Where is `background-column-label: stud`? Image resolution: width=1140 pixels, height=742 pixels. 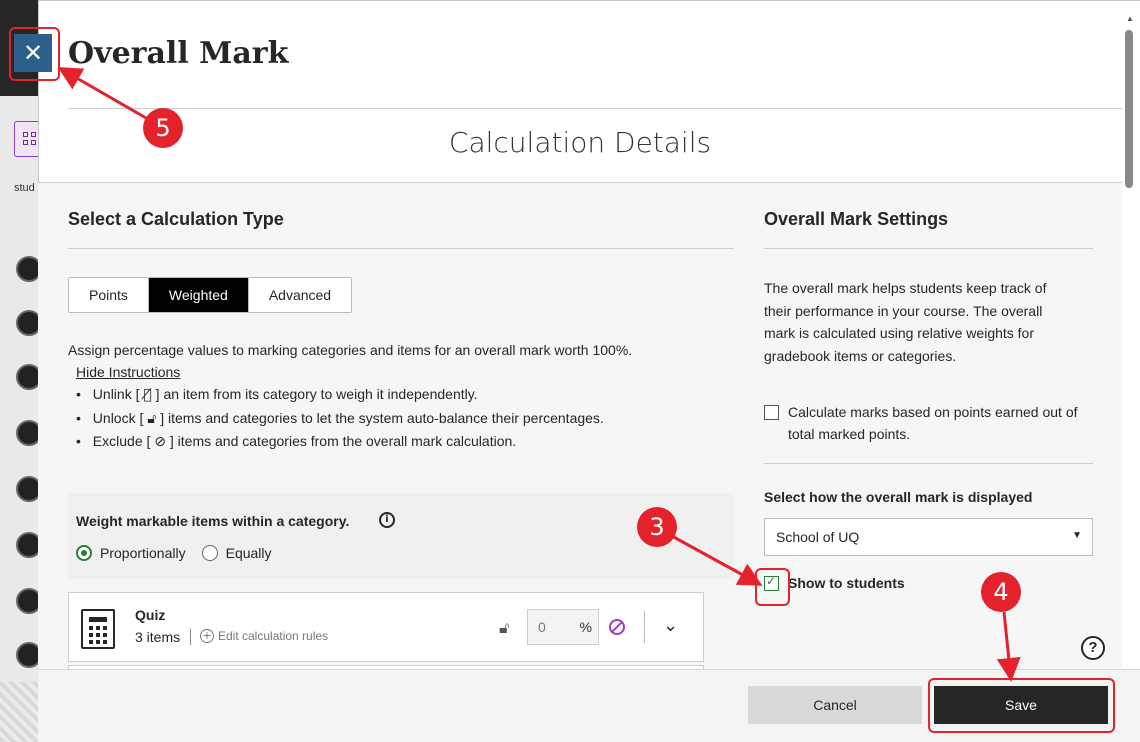 background-column-label: stud is located at coordinates (24, 188).